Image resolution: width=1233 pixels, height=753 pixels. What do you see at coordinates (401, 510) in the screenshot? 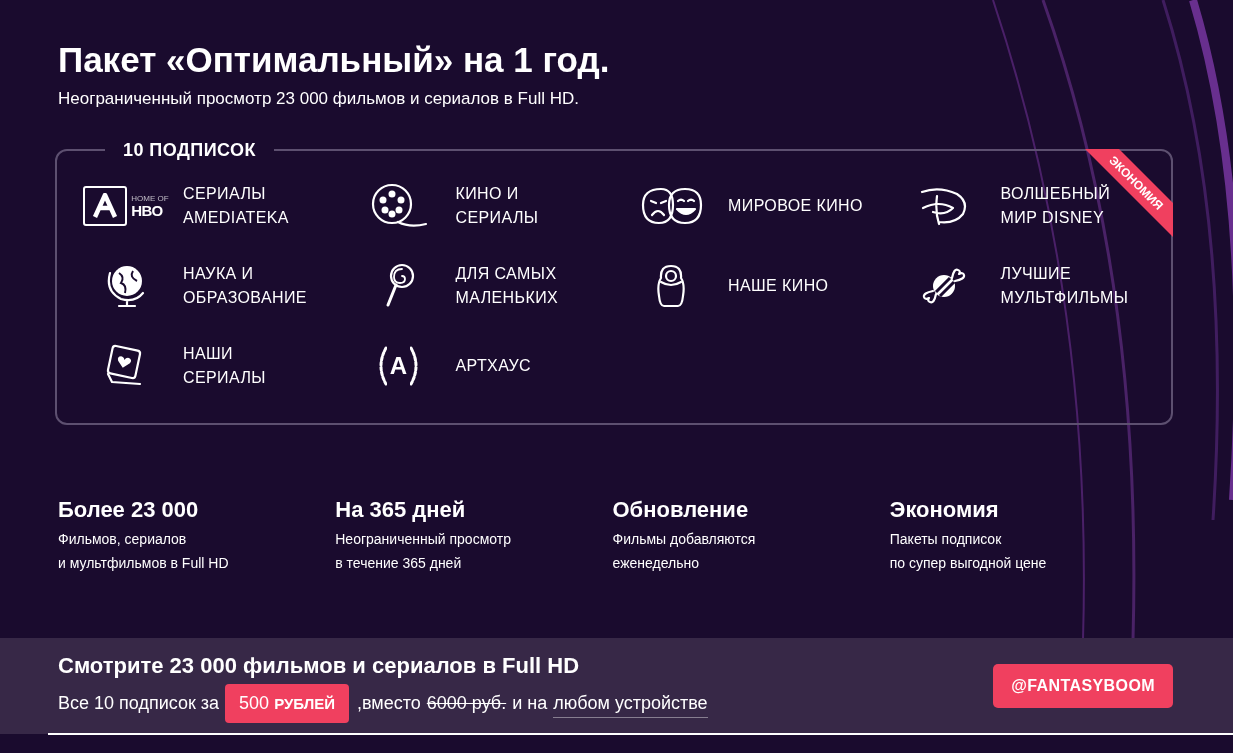
I see `feature-title: На 365 дней` at bounding box center [401, 510].